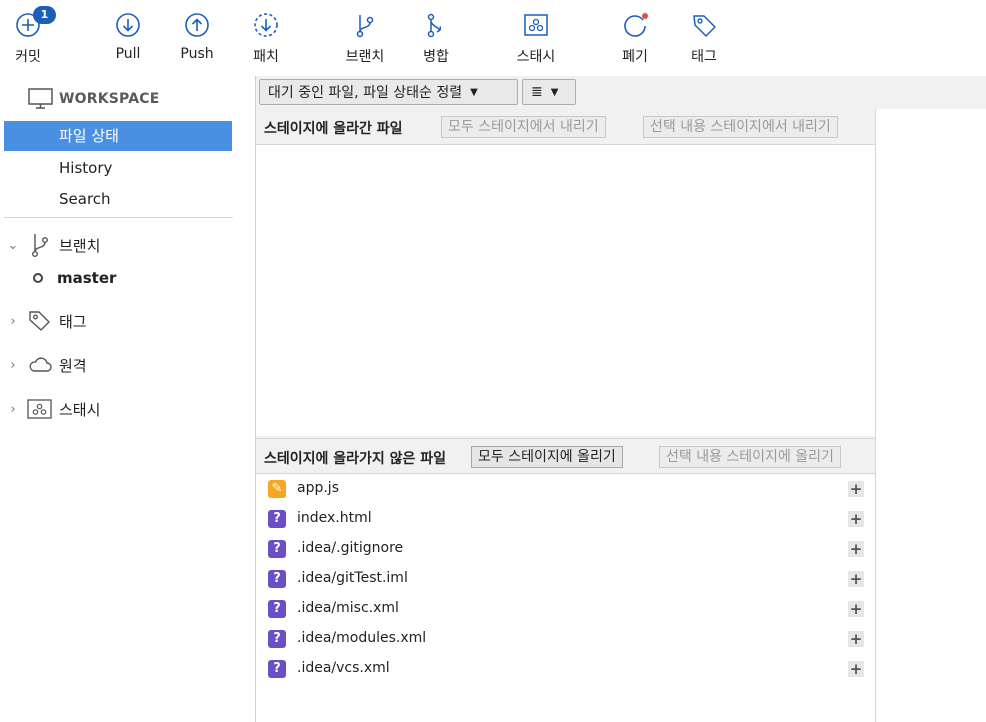 The height and width of the screenshot is (722, 986). I want to click on file-row: ? .idea/modules.xml +, so click(565, 639).